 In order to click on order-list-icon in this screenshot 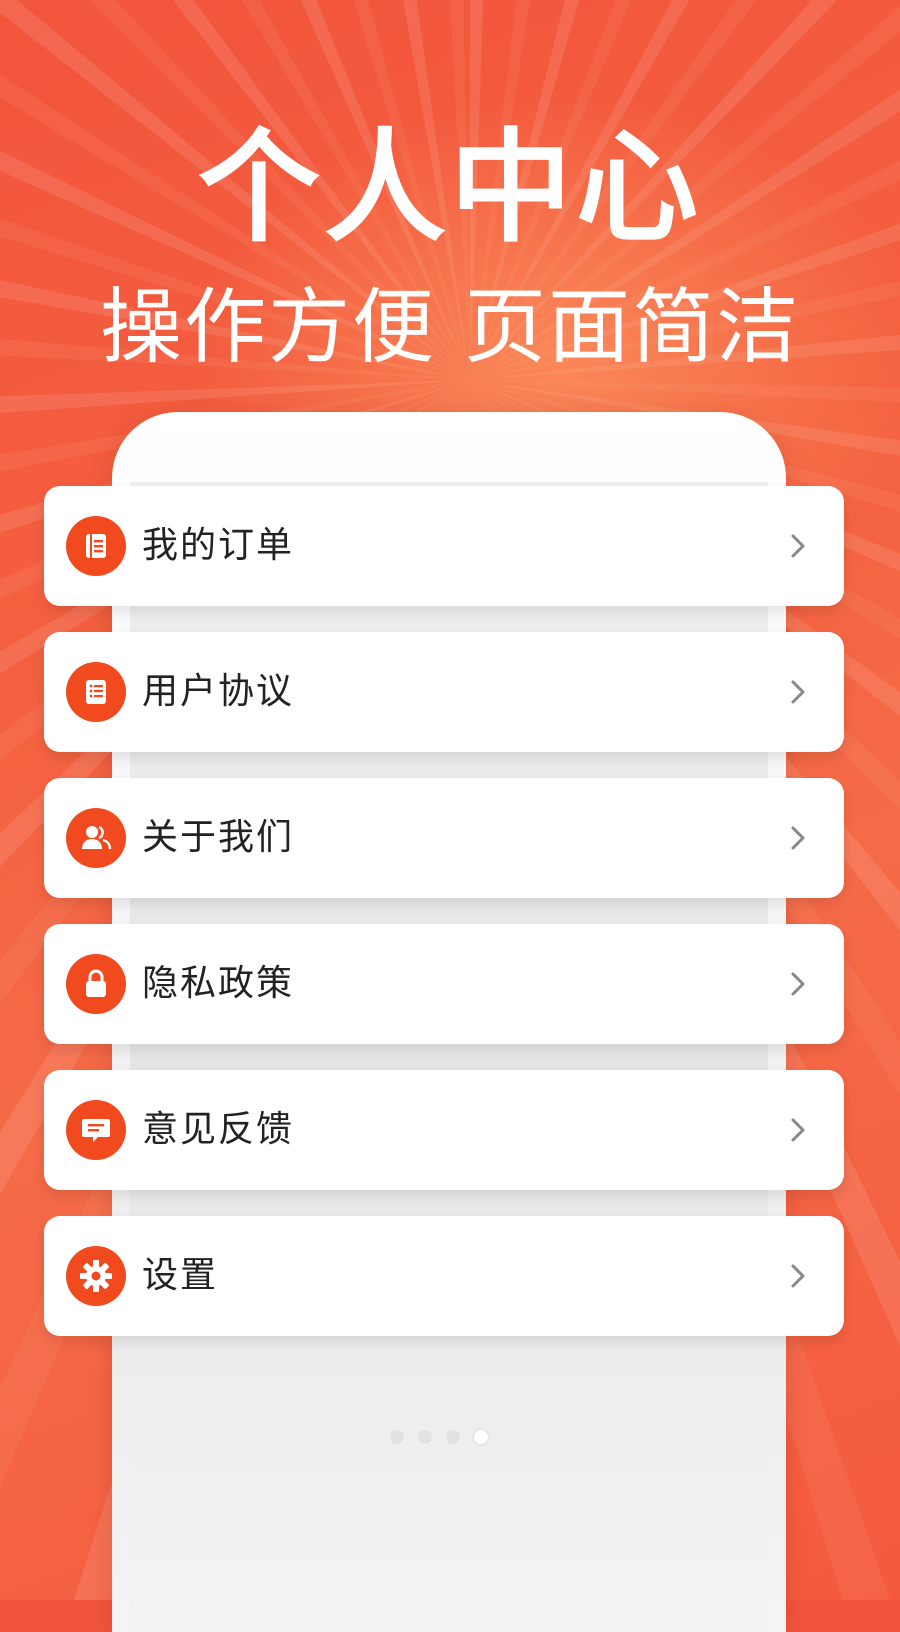, I will do `click(96, 546)`.